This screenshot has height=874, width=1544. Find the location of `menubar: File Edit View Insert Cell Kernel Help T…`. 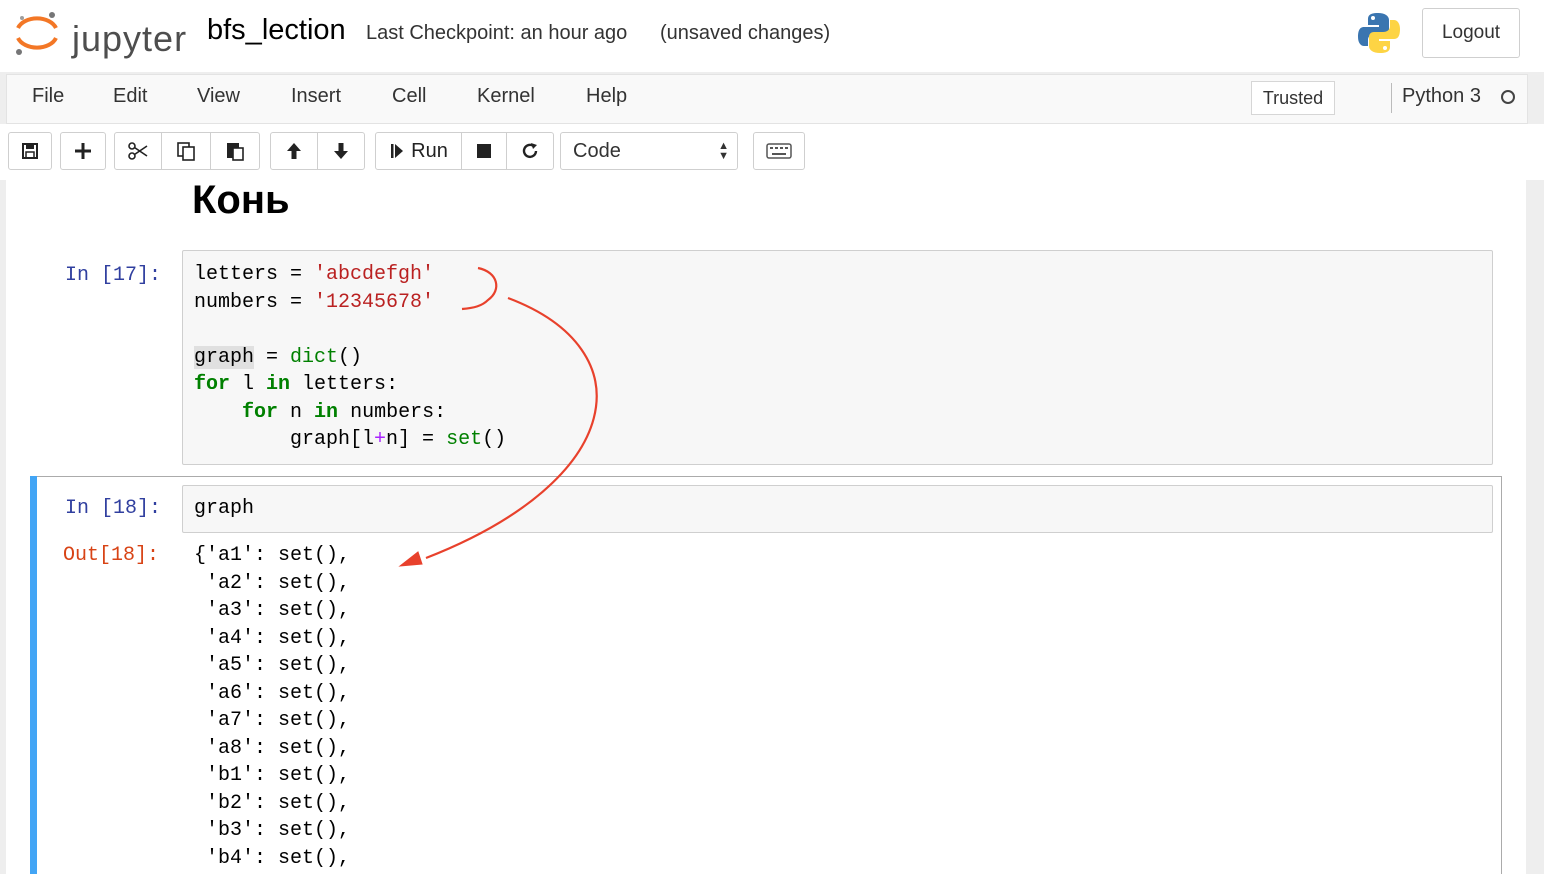

menubar: File Edit View Insert Cell Kernel Help T… is located at coordinates (767, 99).